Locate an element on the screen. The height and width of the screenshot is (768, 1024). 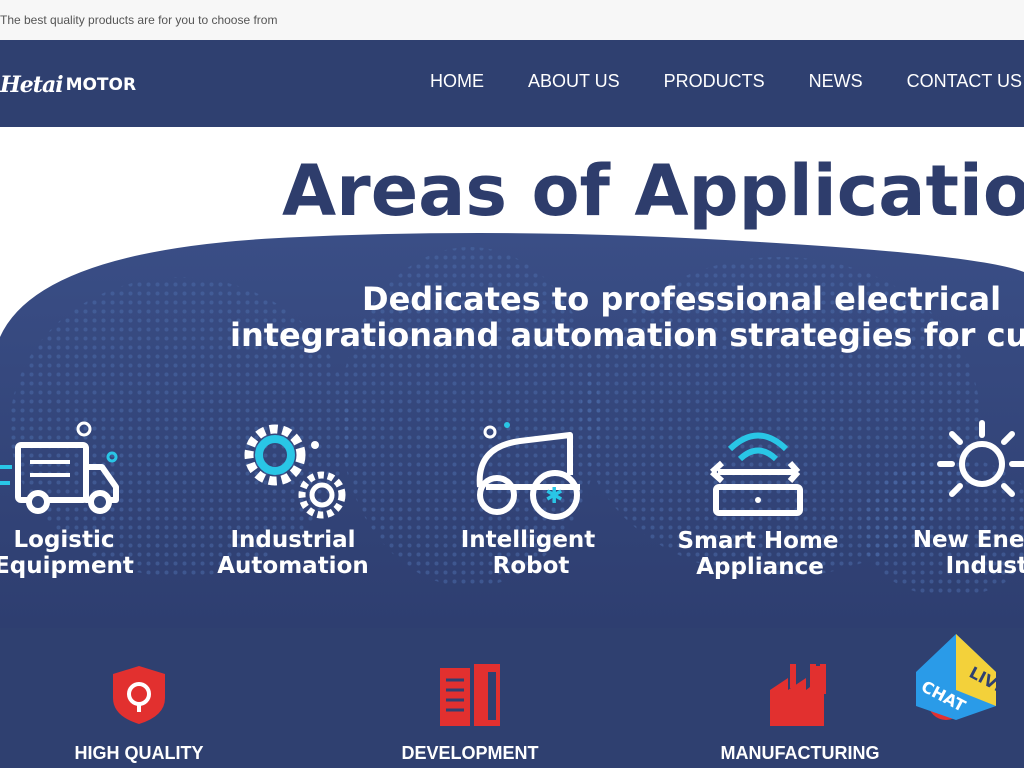
area-smart-home-line1: Smart Home is located at coordinates (757, 541).